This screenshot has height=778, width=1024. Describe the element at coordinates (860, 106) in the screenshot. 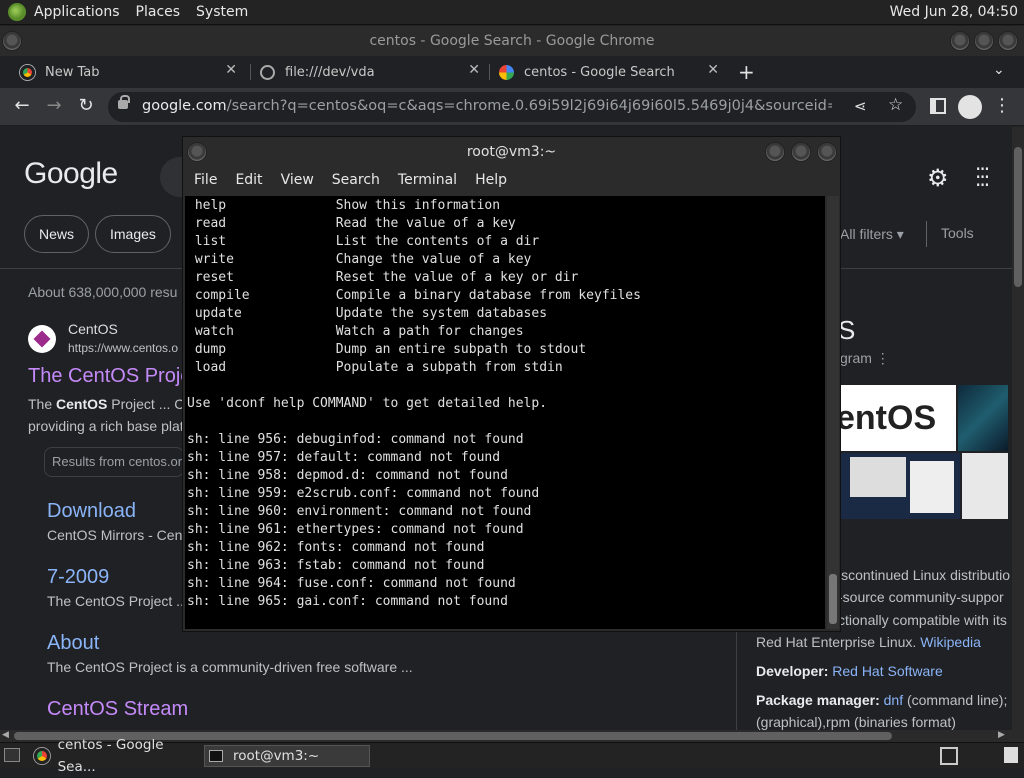

I see `share-icon: ⋖` at that location.